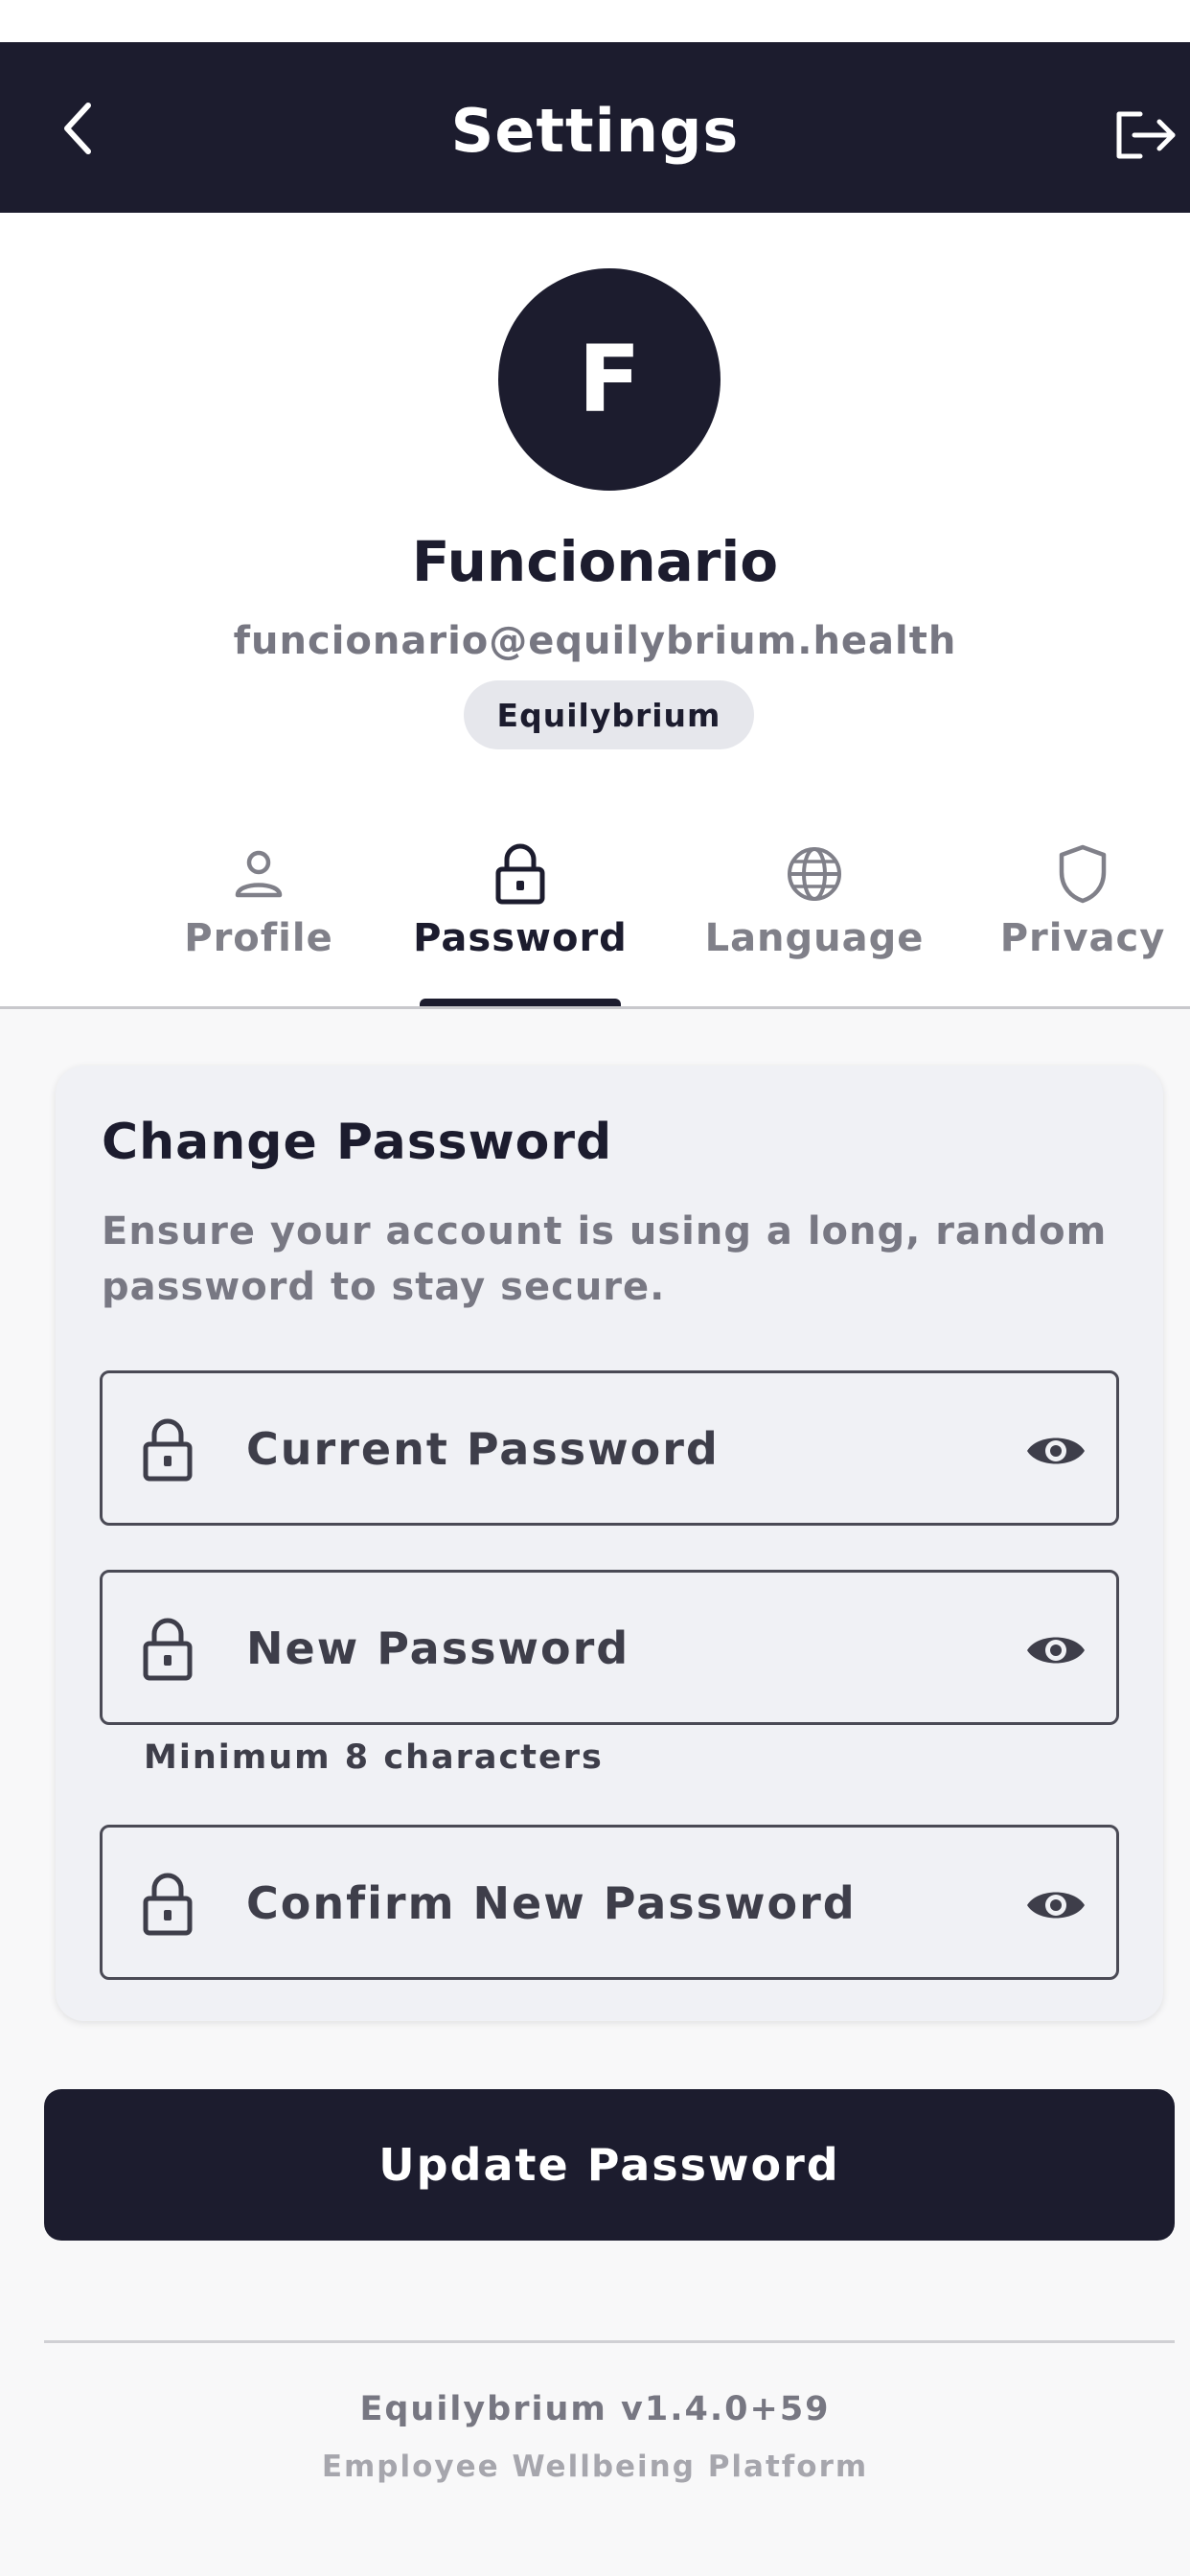 The image size is (1190, 2576). What do you see at coordinates (595, 1008) in the screenshot?
I see `tabs-divider` at bounding box center [595, 1008].